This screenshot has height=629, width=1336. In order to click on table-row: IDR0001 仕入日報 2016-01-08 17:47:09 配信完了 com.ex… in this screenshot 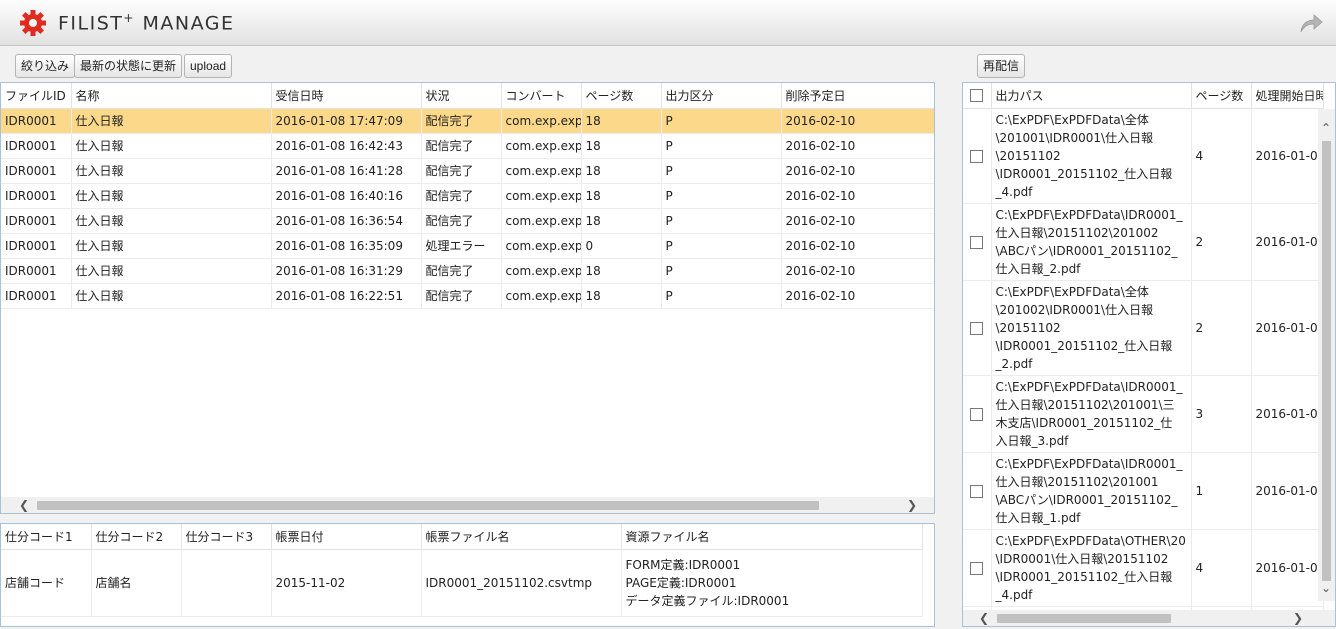, I will do `click(467, 121)`.